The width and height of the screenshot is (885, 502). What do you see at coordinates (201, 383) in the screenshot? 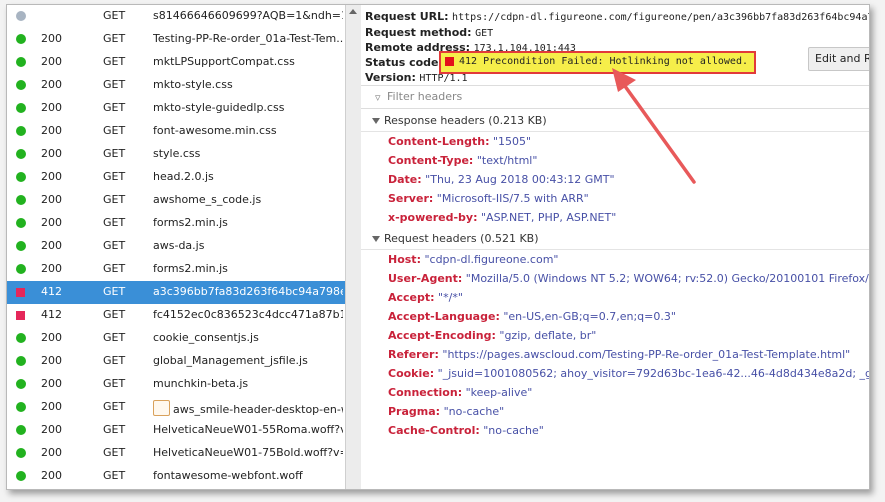
I see `request-file-name: munchkin-beta.js` at bounding box center [201, 383].